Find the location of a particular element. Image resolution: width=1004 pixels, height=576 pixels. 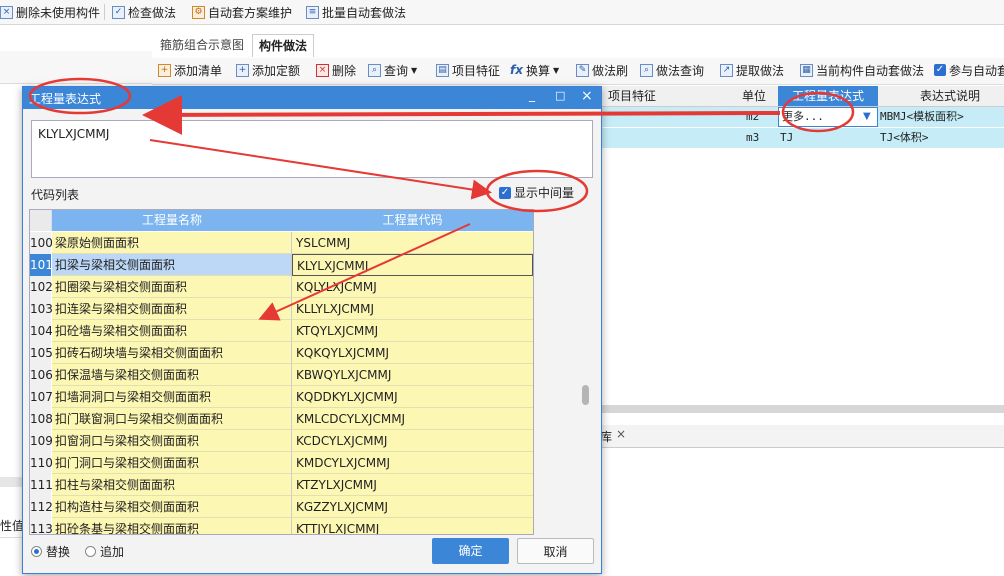

participate-auto-checkbox: ✓ 参与自动套 is located at coordinates (969, 70).